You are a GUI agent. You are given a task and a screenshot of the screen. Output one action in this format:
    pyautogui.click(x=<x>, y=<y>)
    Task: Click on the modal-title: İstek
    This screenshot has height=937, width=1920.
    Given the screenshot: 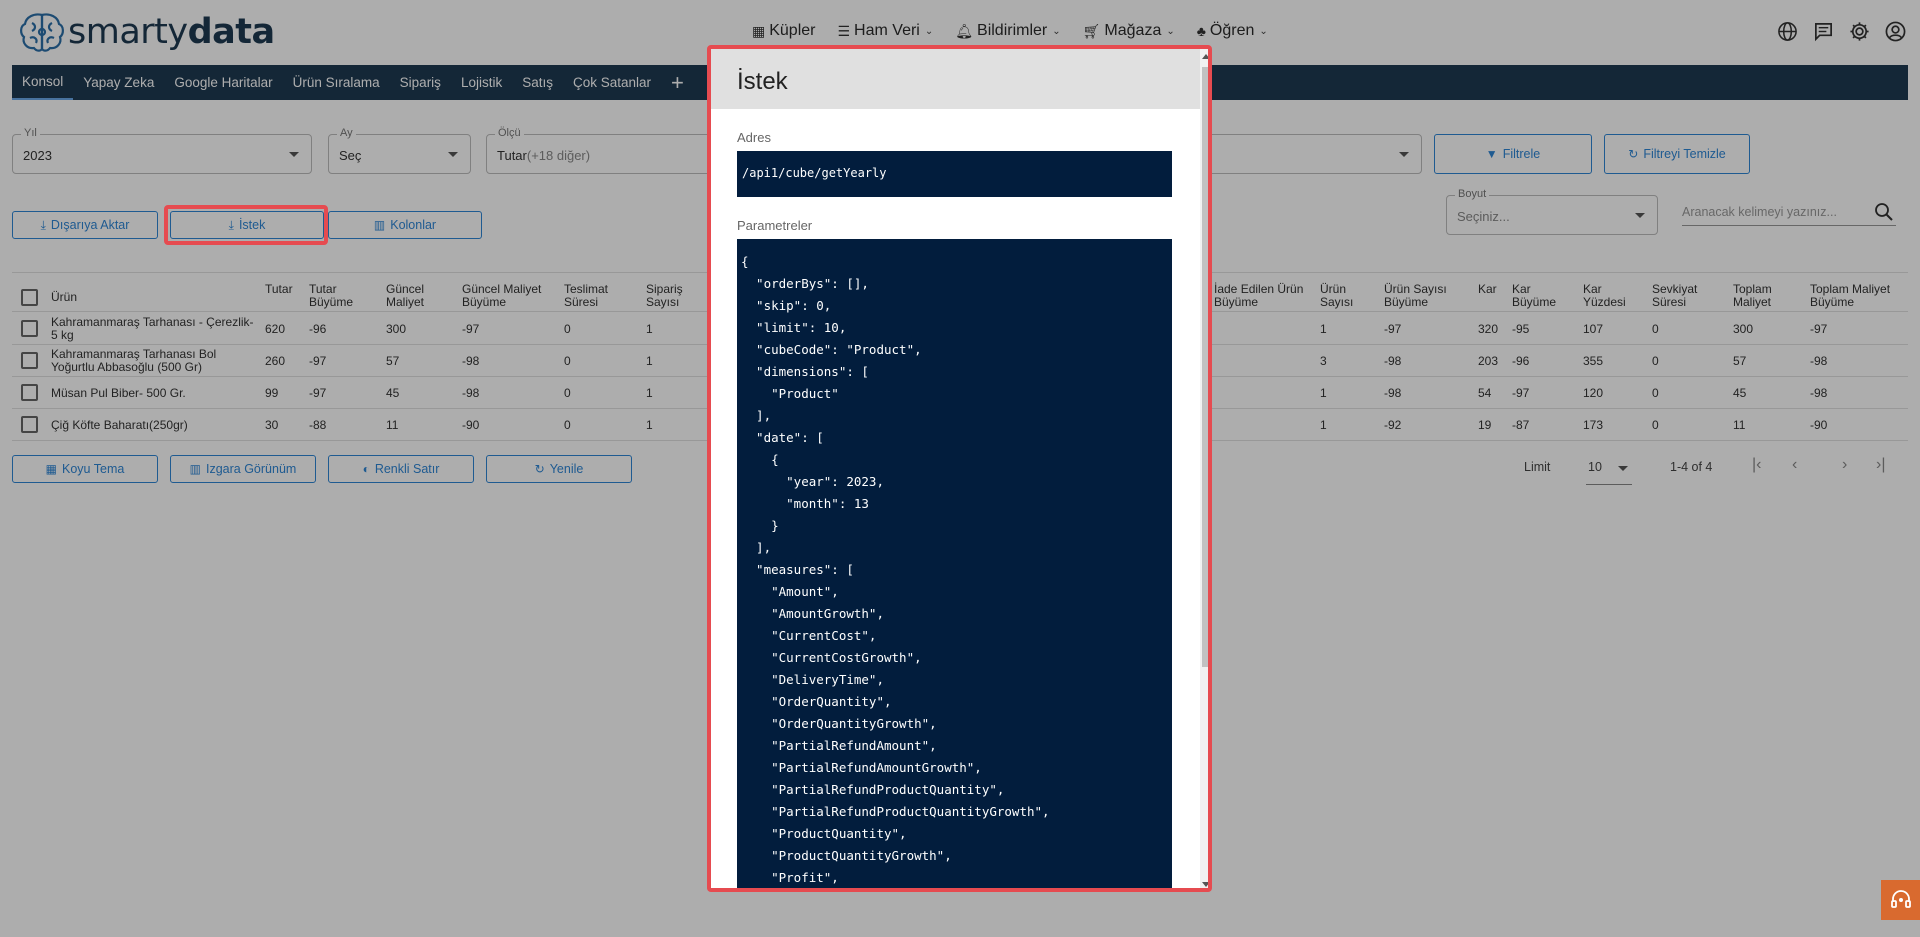 What is the action you would take?
    pyautogui.click(x=762, y=81)
    